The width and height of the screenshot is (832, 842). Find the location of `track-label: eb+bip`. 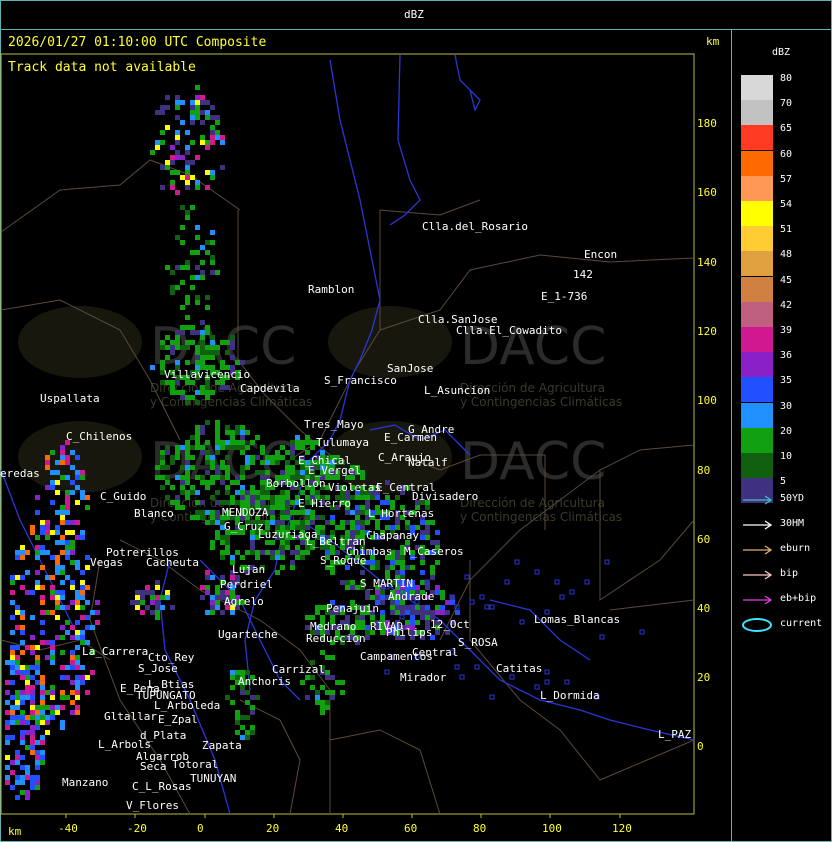

track-label: eb+bip is located at coordinates (798, 598).